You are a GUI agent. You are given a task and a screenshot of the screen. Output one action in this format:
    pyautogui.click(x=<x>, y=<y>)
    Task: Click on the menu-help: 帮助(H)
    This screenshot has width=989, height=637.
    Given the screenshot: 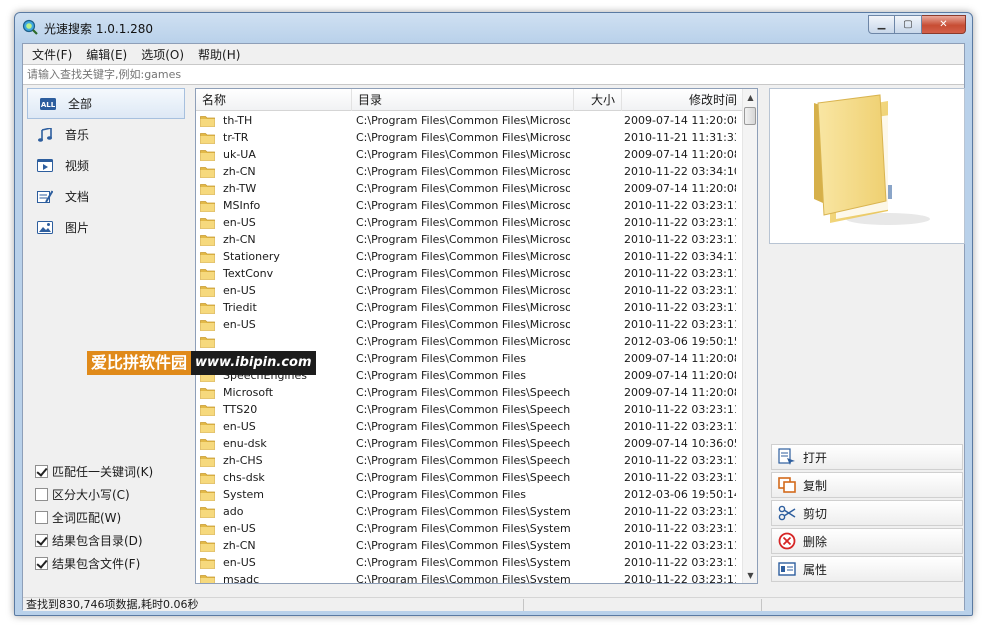 What is the action you would take?
    pyautogui.click(x=219, y=53)
    